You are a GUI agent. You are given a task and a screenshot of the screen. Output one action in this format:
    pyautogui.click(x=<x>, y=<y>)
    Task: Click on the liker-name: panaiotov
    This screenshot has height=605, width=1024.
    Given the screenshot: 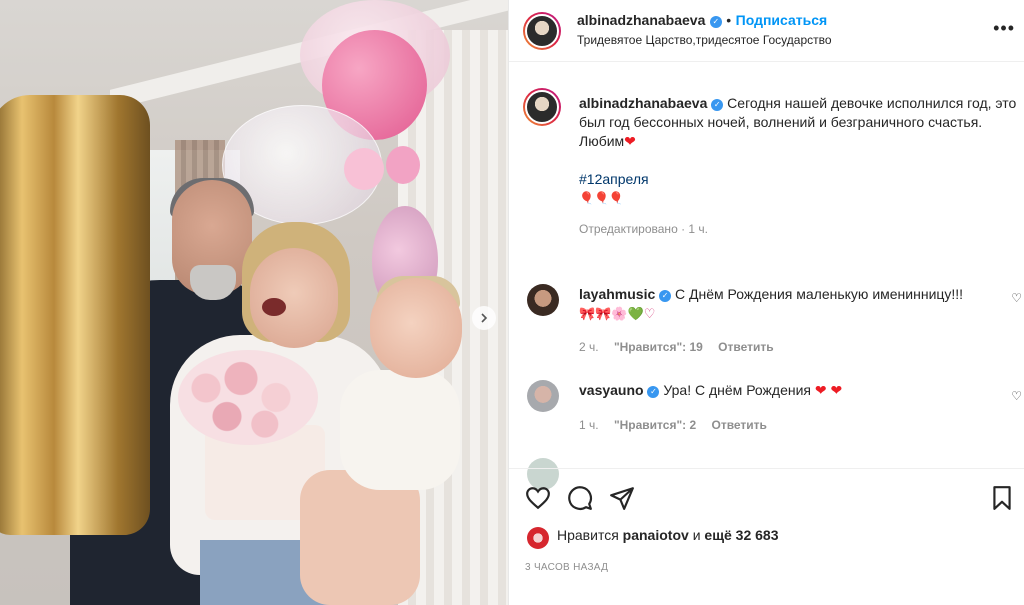 What is the action you would take?
    pyautogui.click(x=656, y=535)
    